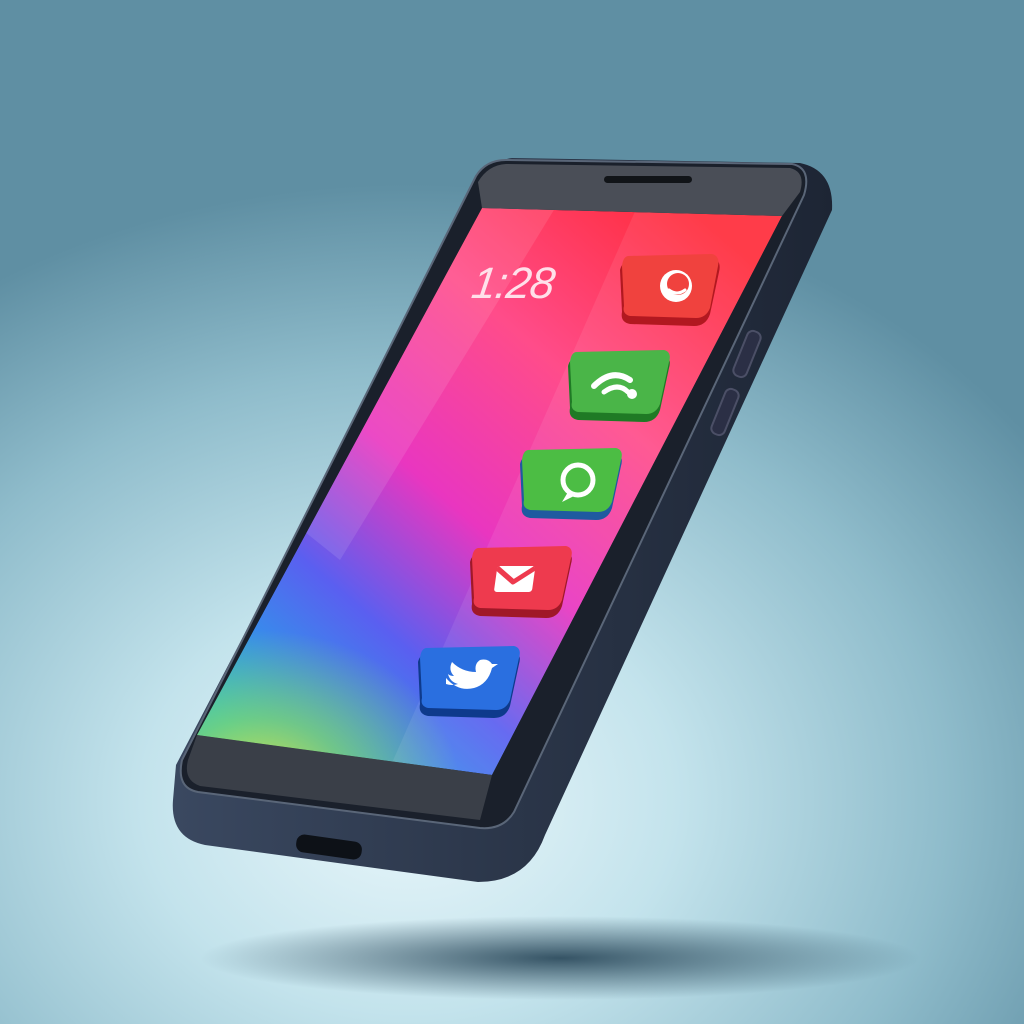 The height and width of the screenshot is (1024, 1024). What do you see at coordinates (619, 386) in the screenshot?
I see `app-phone` at bounding box center [619, 386].